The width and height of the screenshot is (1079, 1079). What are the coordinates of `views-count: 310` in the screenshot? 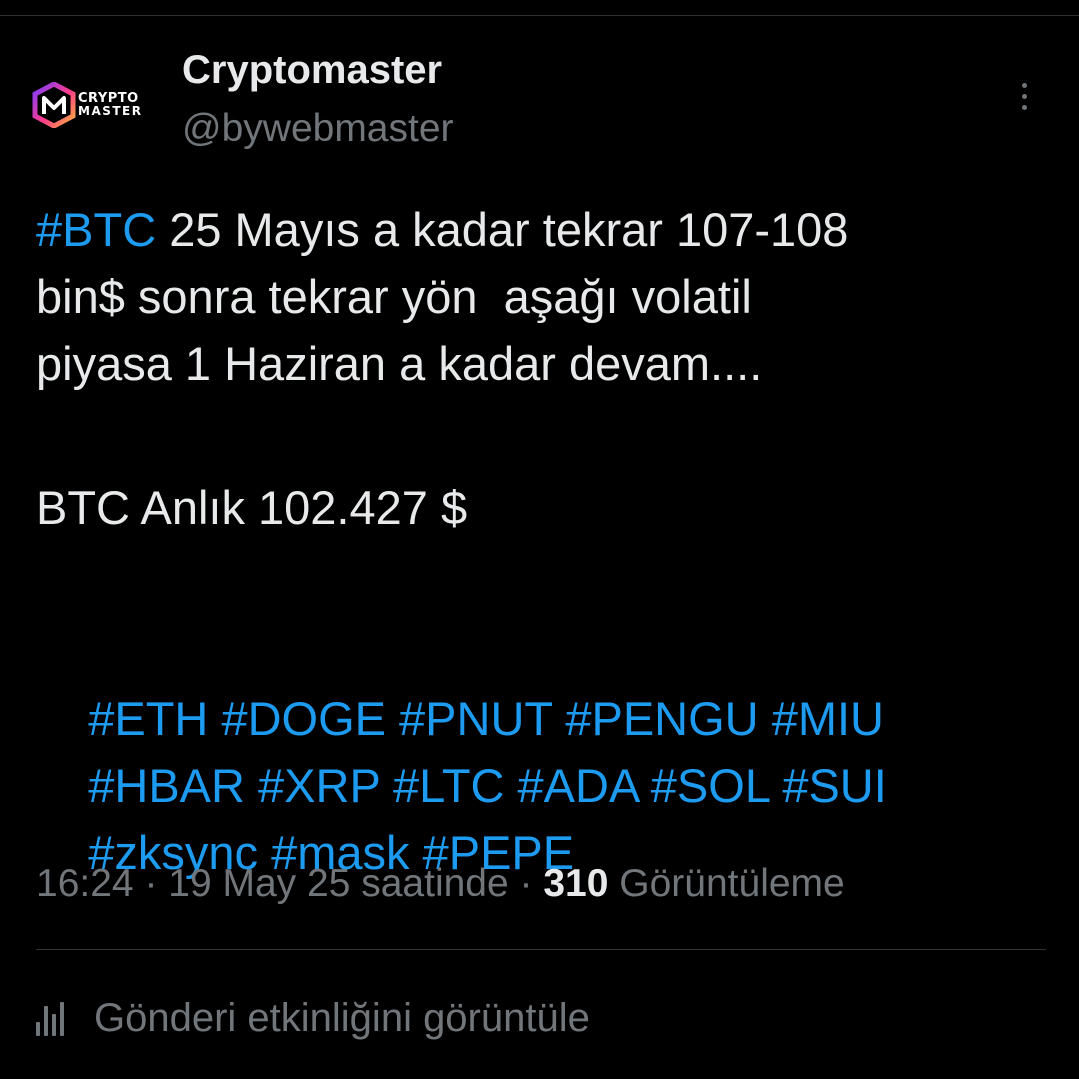 It's located at (576, 883).